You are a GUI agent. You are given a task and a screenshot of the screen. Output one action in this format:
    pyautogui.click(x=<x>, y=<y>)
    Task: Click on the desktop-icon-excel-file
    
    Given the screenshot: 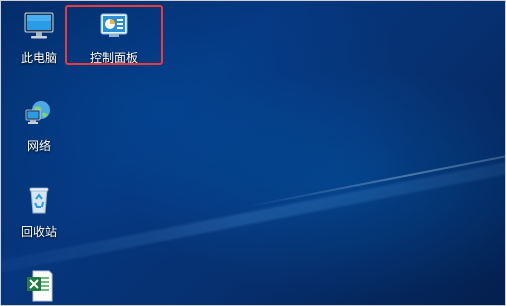 What is the action you would take?
    pyautogui.click(x=39, y=287)
    